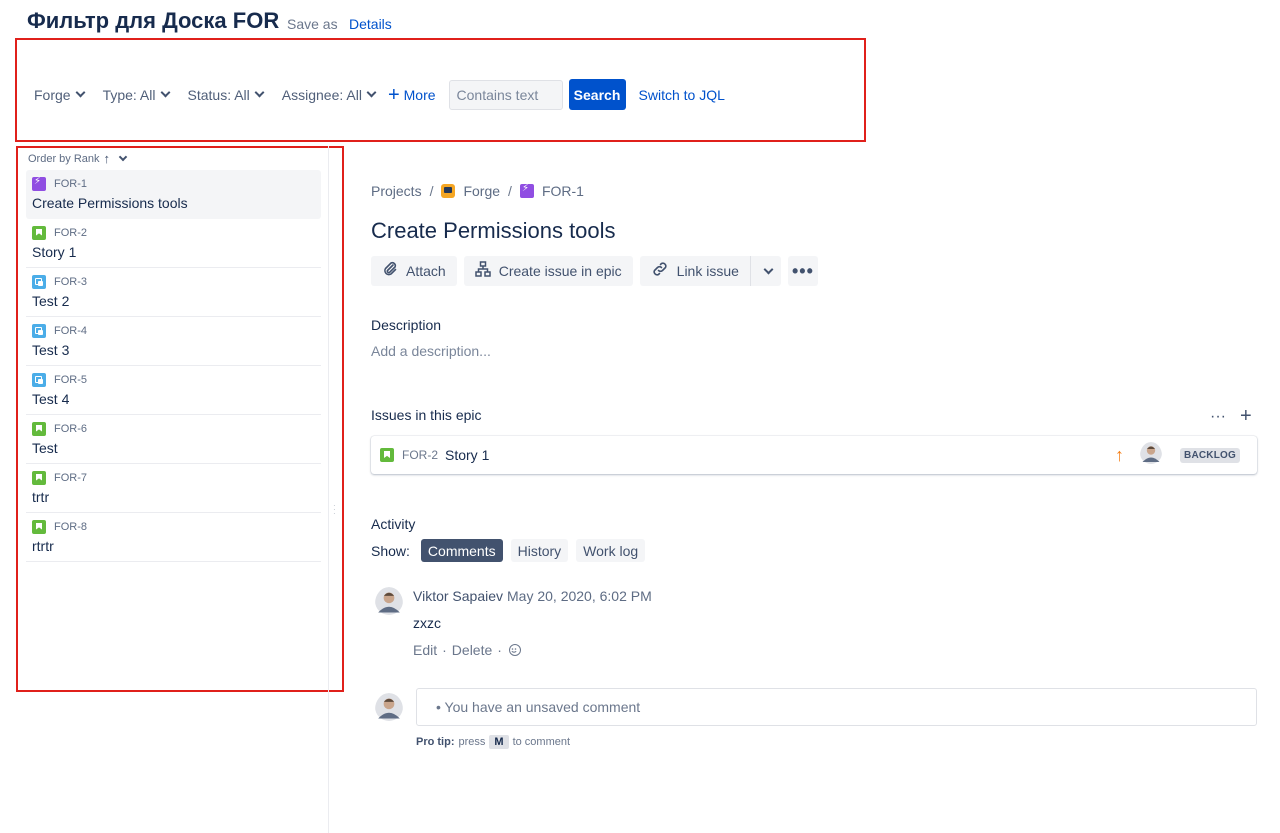 This screenshot has width=1280, height=833. What do you see at coordinates (41, 497) in the screenshot?
I see `issue-summary: trtr` at bounding box center [41, 497].